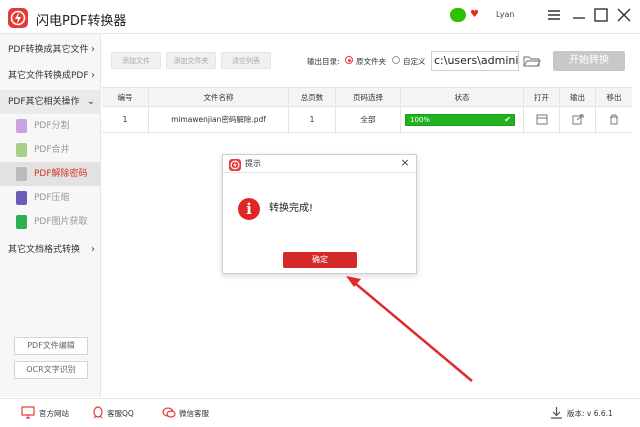 This screenshot has width=640, height=427. What do you see at coordinates (414, 61) in the screenshot?
I see `radio-custom-label: 自定义` at bounding box center [414, 61].